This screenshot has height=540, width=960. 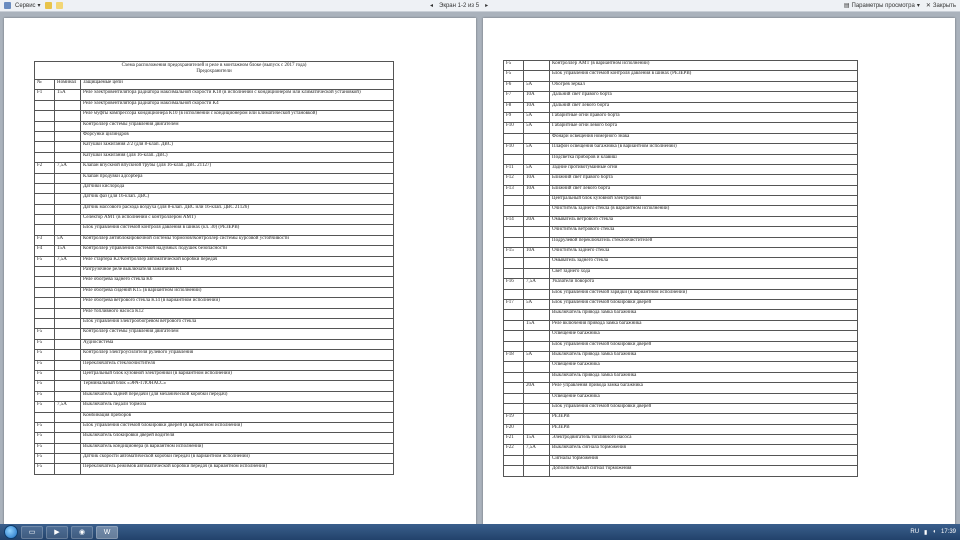 I want to click on circuit-cell: Омыватель ветрового стекла, so click(x=703, y=221).